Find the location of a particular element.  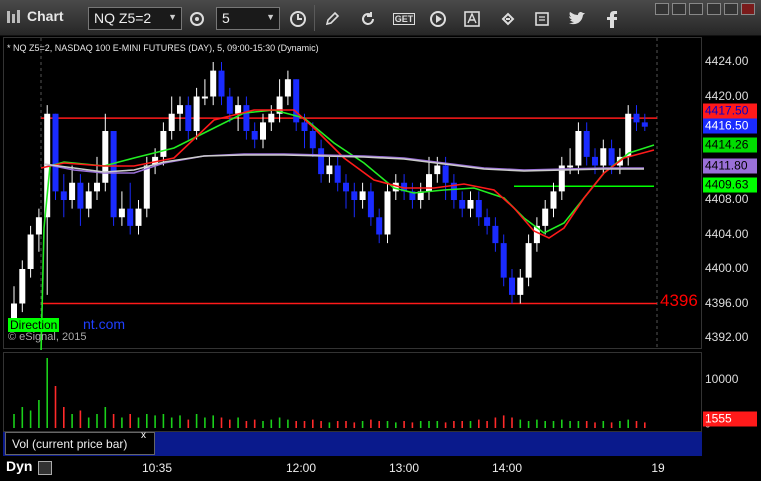

volume-chart is located at coordinates (329, 393).